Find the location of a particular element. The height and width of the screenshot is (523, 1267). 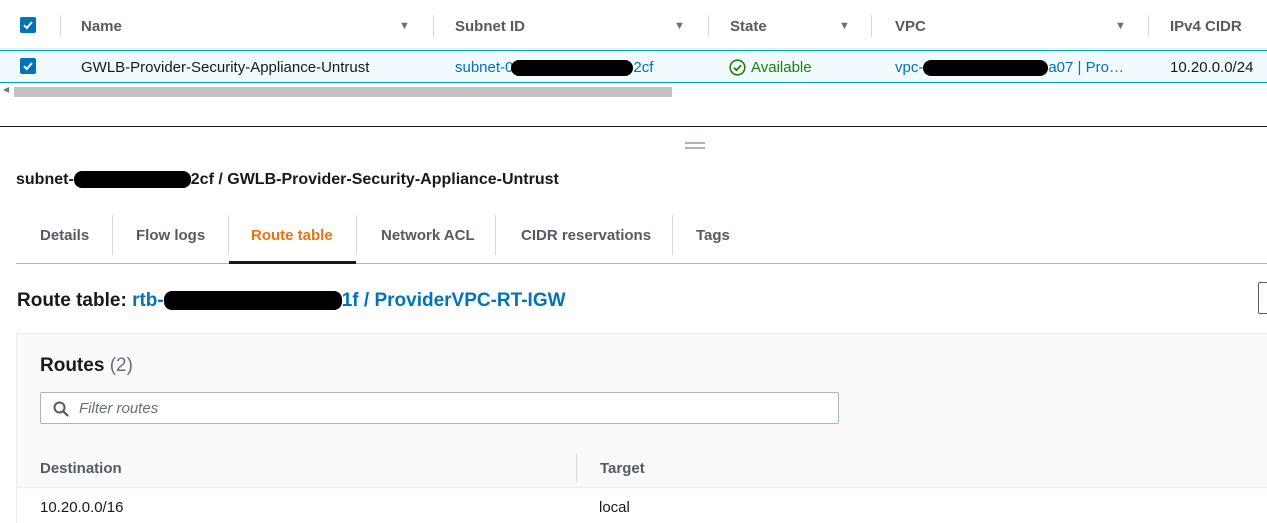

column-header-ipv4-cidr: IPv4 CIDR is located at coordinates (1218, 26).